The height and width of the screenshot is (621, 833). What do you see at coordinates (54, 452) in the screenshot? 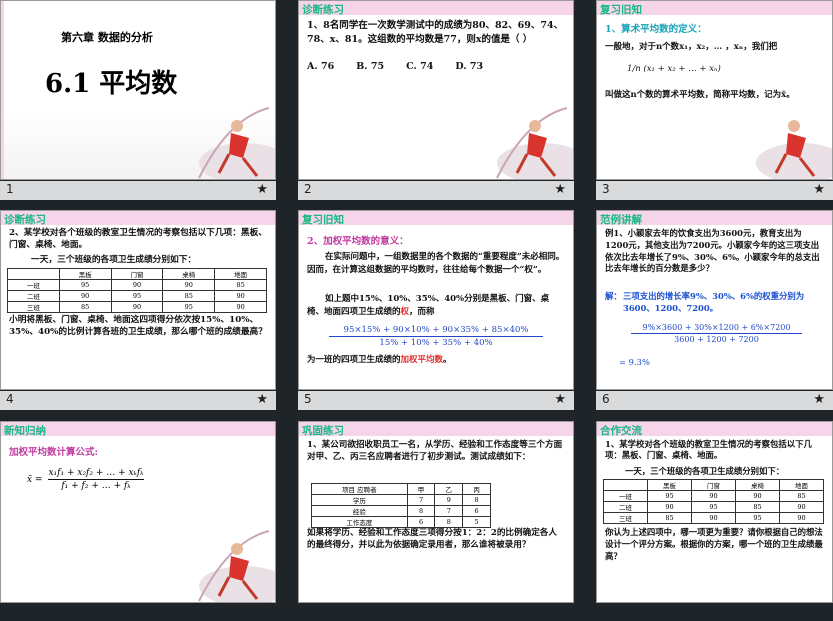
I see `formula-heading: 加权平均数计算公式:` at bounding box center [54, 452].